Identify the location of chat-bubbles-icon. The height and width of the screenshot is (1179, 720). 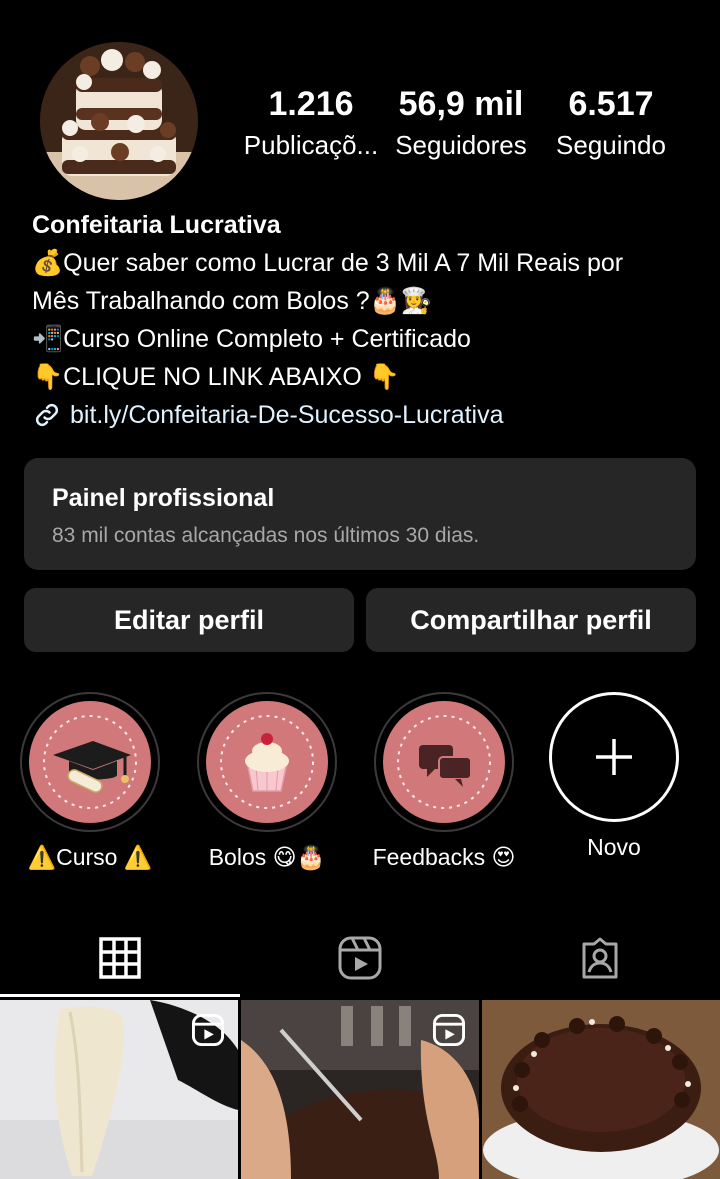
(444, 762).